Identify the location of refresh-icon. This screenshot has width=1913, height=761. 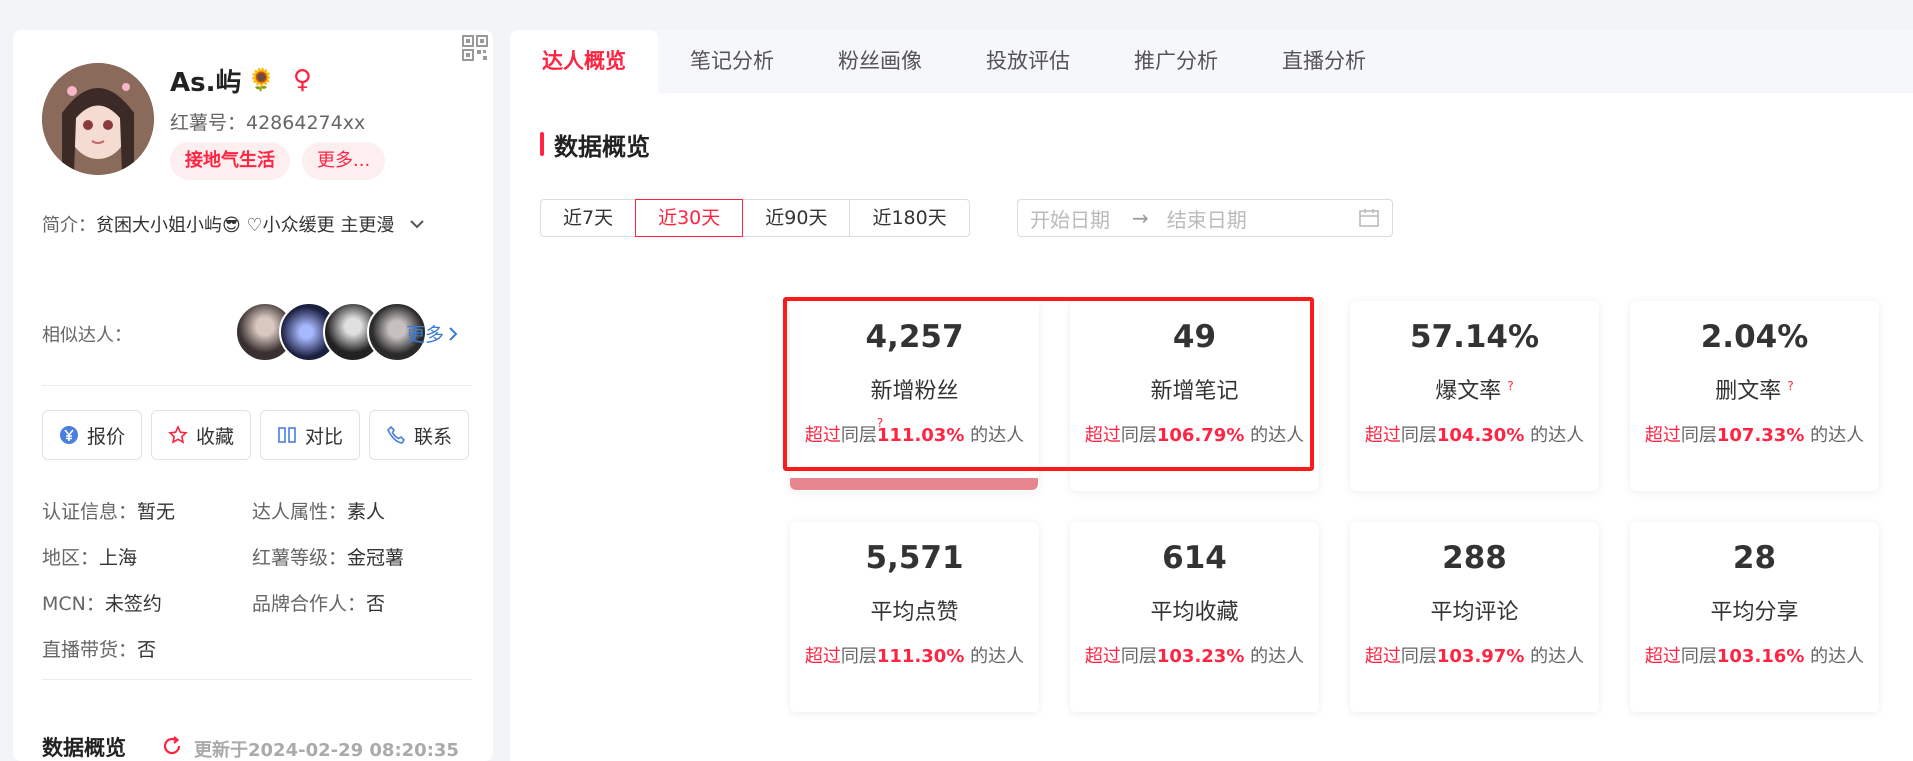
(172, 746).